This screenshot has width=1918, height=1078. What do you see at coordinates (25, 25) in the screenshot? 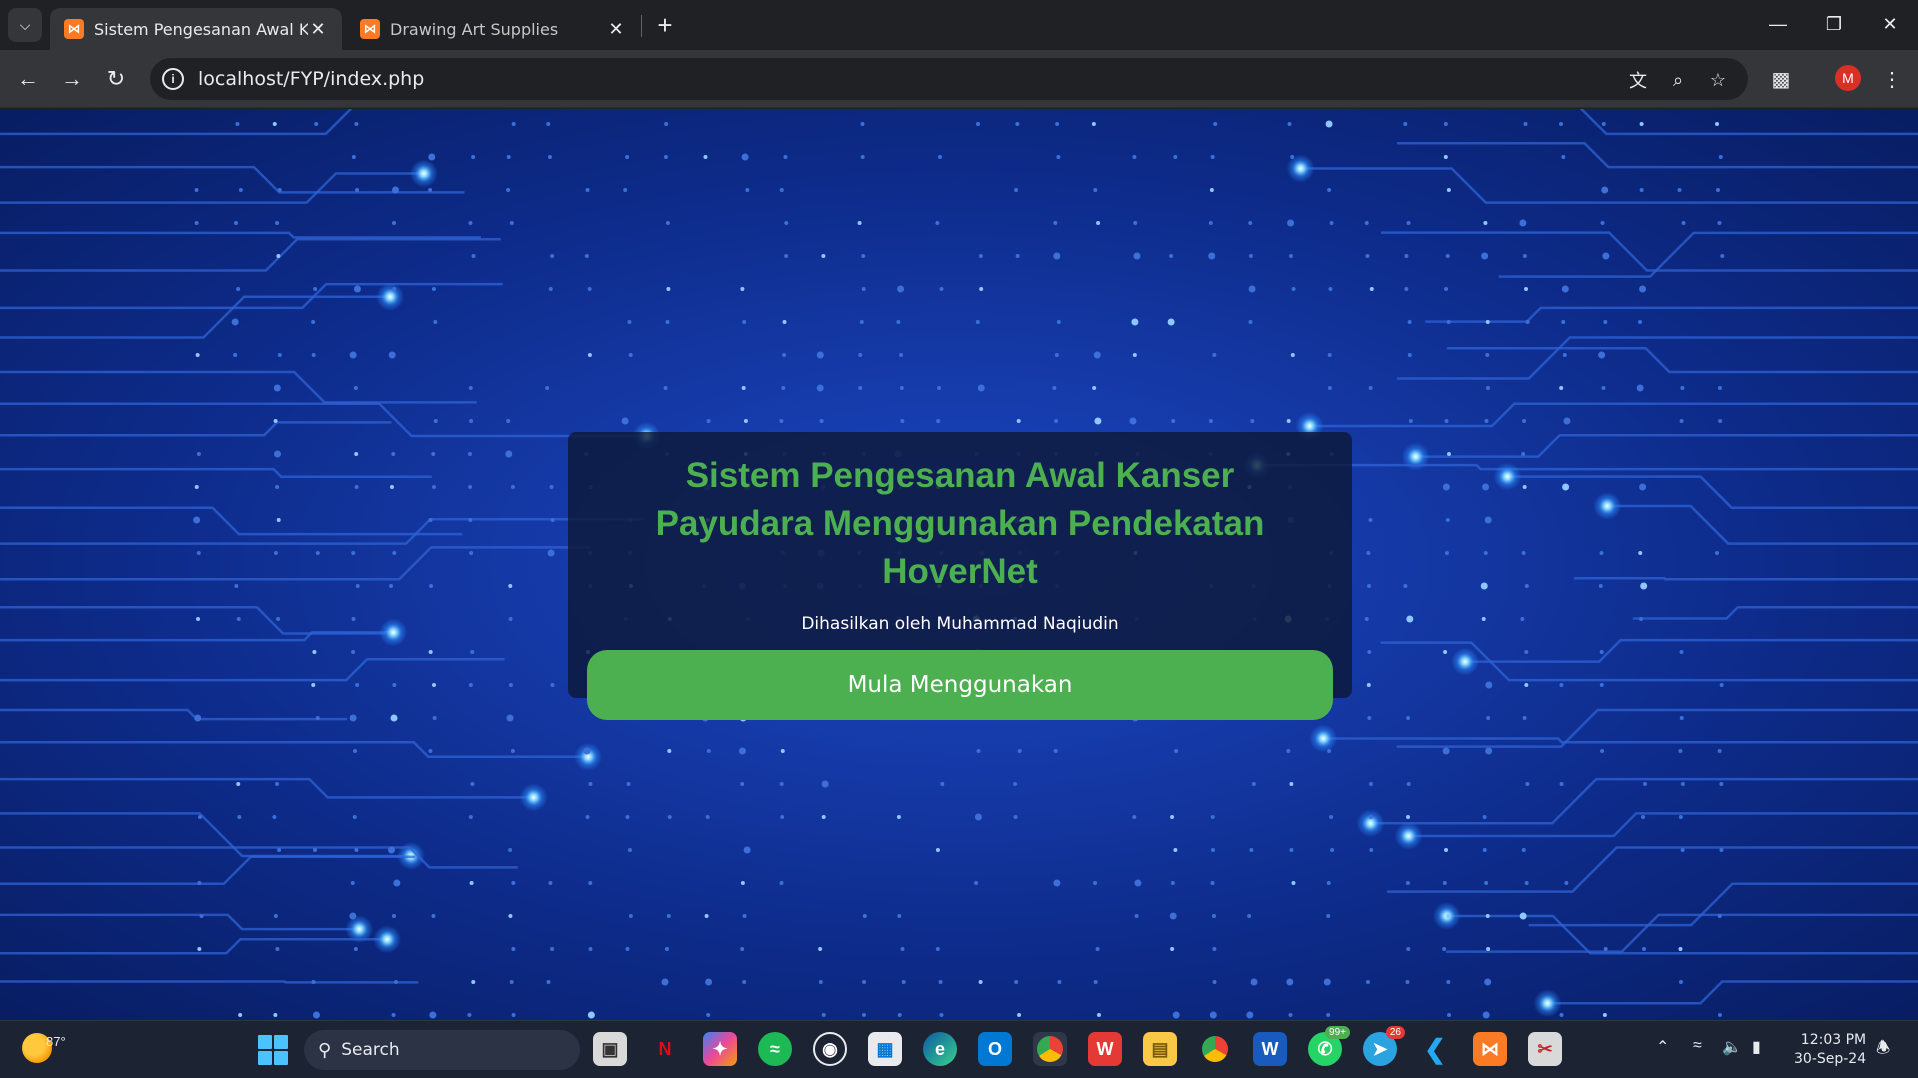
I see `tab-search-button: ⌵` at bounding box center [25, 25].